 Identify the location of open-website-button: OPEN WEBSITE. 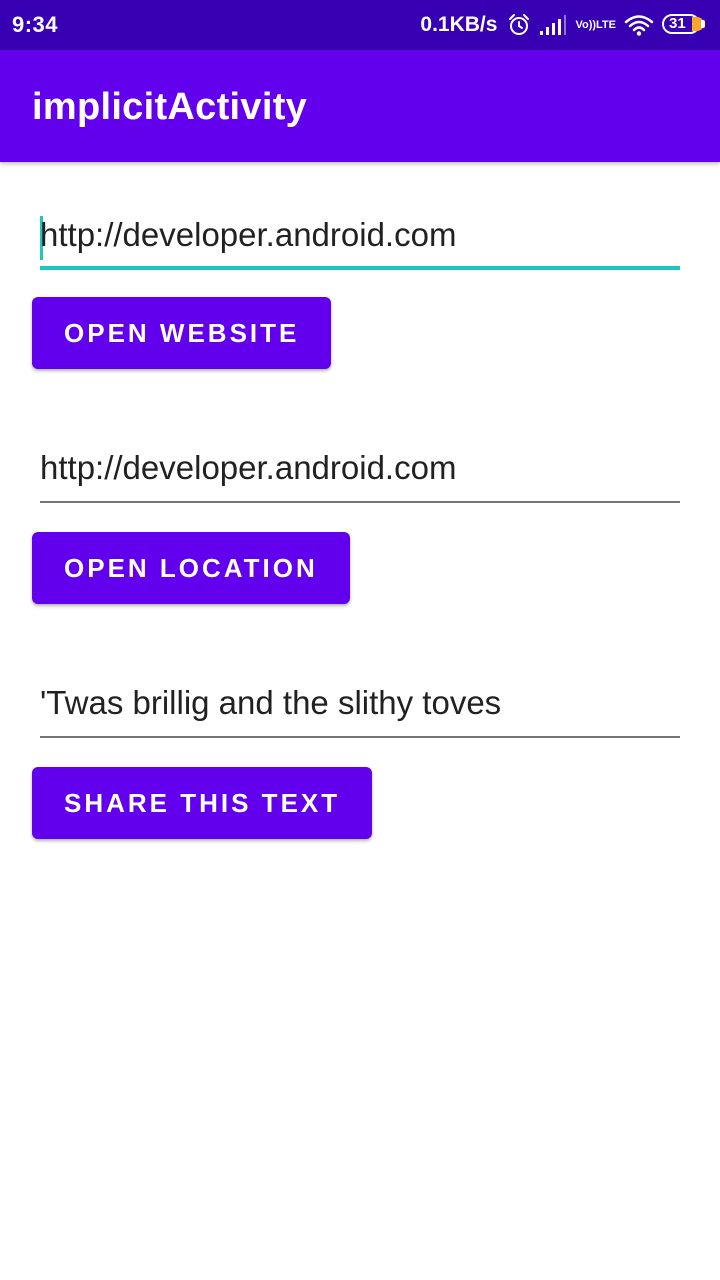
(182, 333).